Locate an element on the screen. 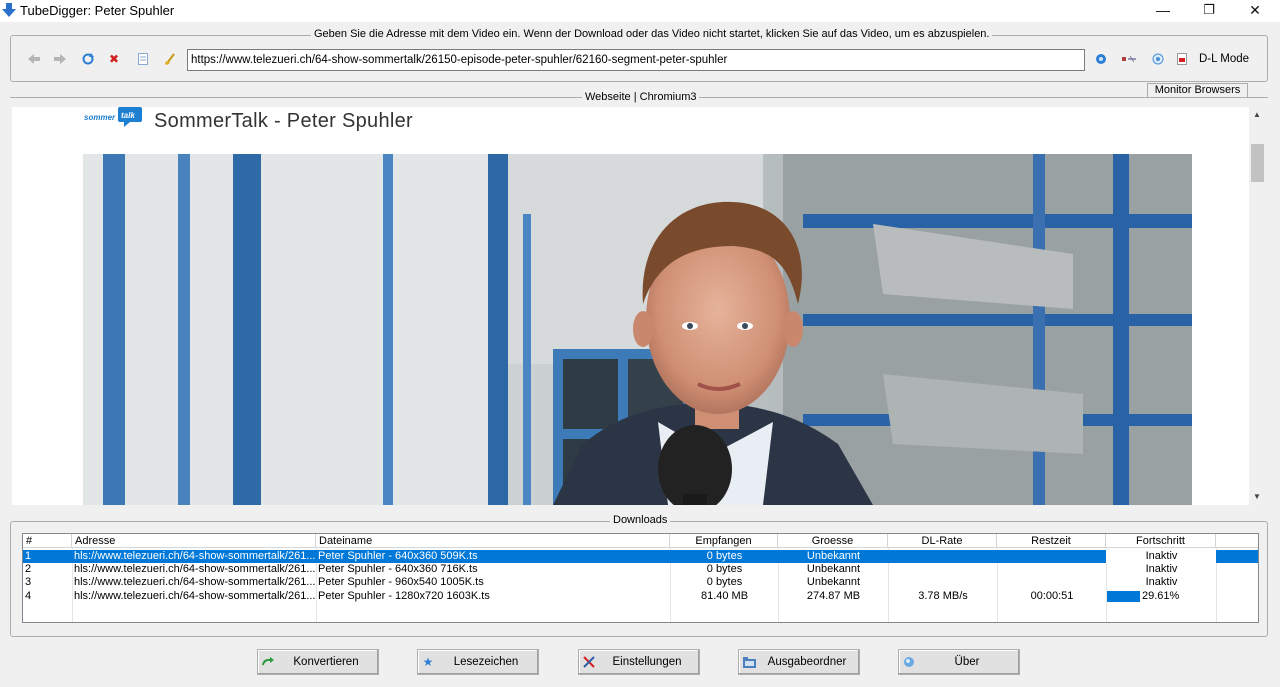  konvertieren-button: Konvertieren is located at coordinates (318, 662).